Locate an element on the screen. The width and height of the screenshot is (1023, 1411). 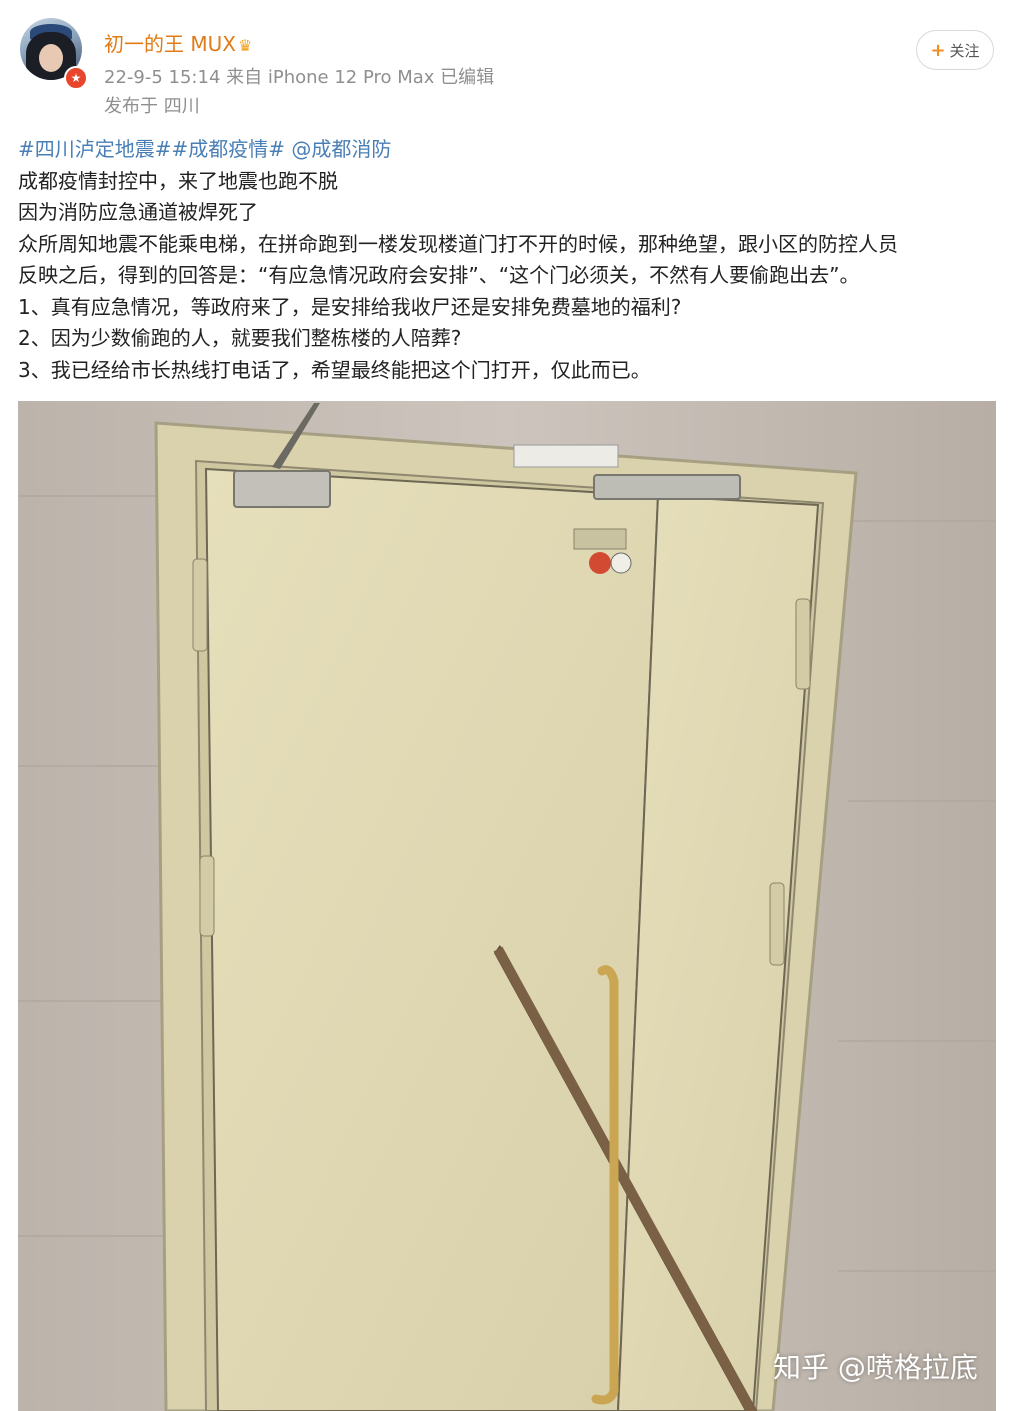
body-line: 因为消防应急通道被焊死了 is located at coordinates (138, 212).